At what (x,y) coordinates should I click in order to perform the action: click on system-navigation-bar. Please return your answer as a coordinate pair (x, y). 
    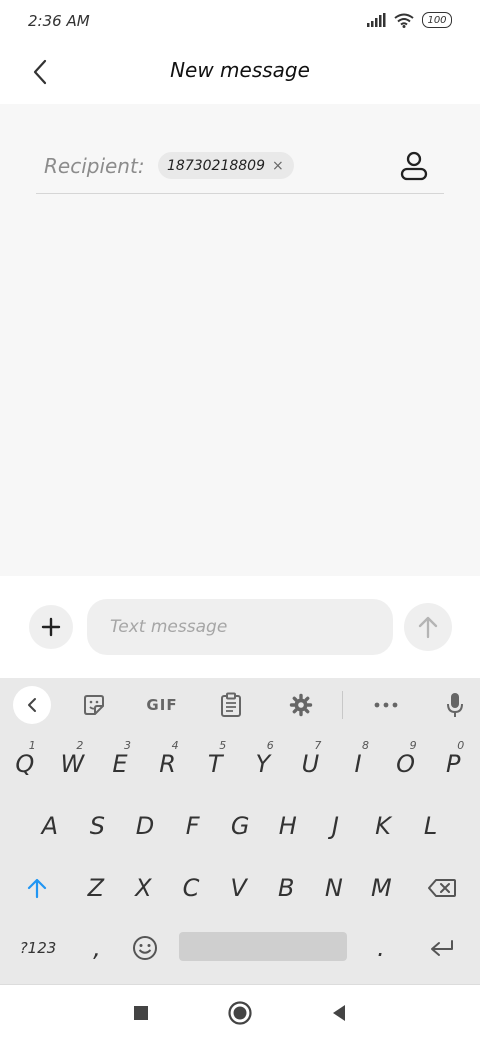
    Looking at the image, I should click on (240, 1012).